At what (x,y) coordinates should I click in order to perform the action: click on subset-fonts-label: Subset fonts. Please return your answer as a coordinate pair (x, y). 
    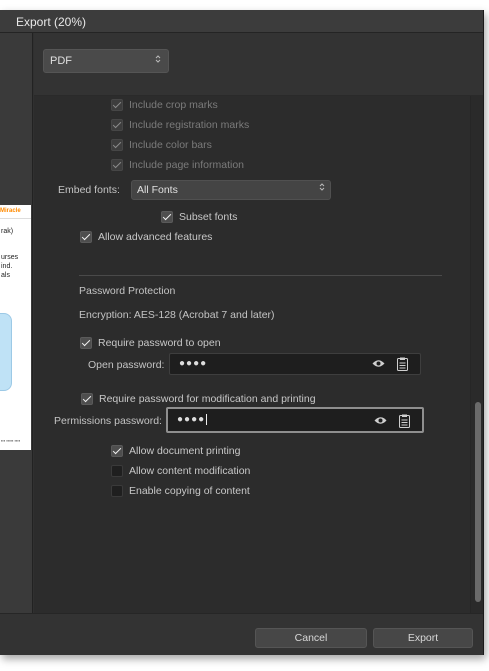
    Looking at the image, I should click on (208, 217).